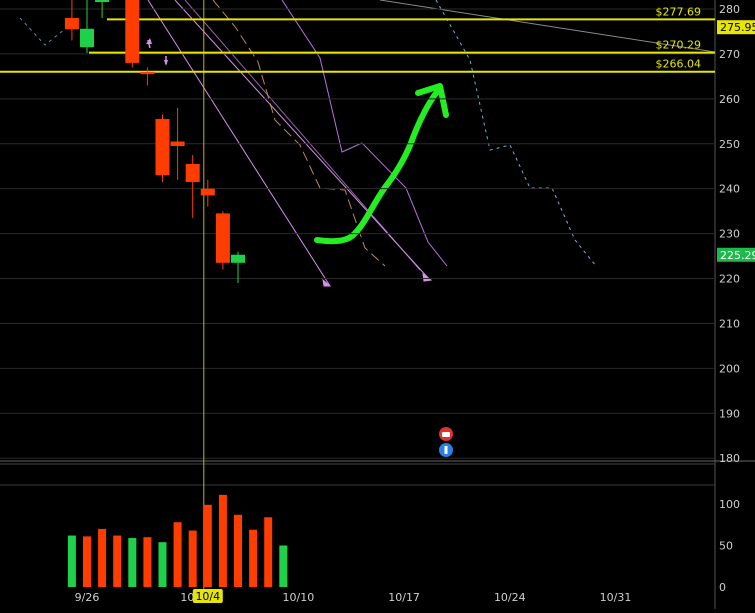  What do you see at coordinates (729, 458) in the screenshot?
I see `price-tick-label: 180` at bounding box center [729, 458].